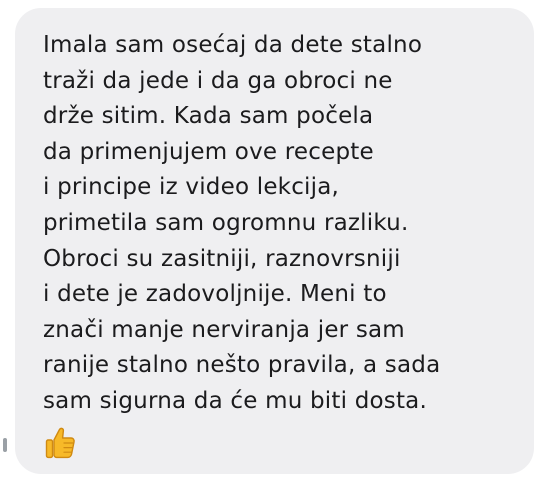 The height and width of the screenshot is (485, 544). I want to click on message-line: Obroci su zasitniji, raznovrsniji, so click(222, 258).